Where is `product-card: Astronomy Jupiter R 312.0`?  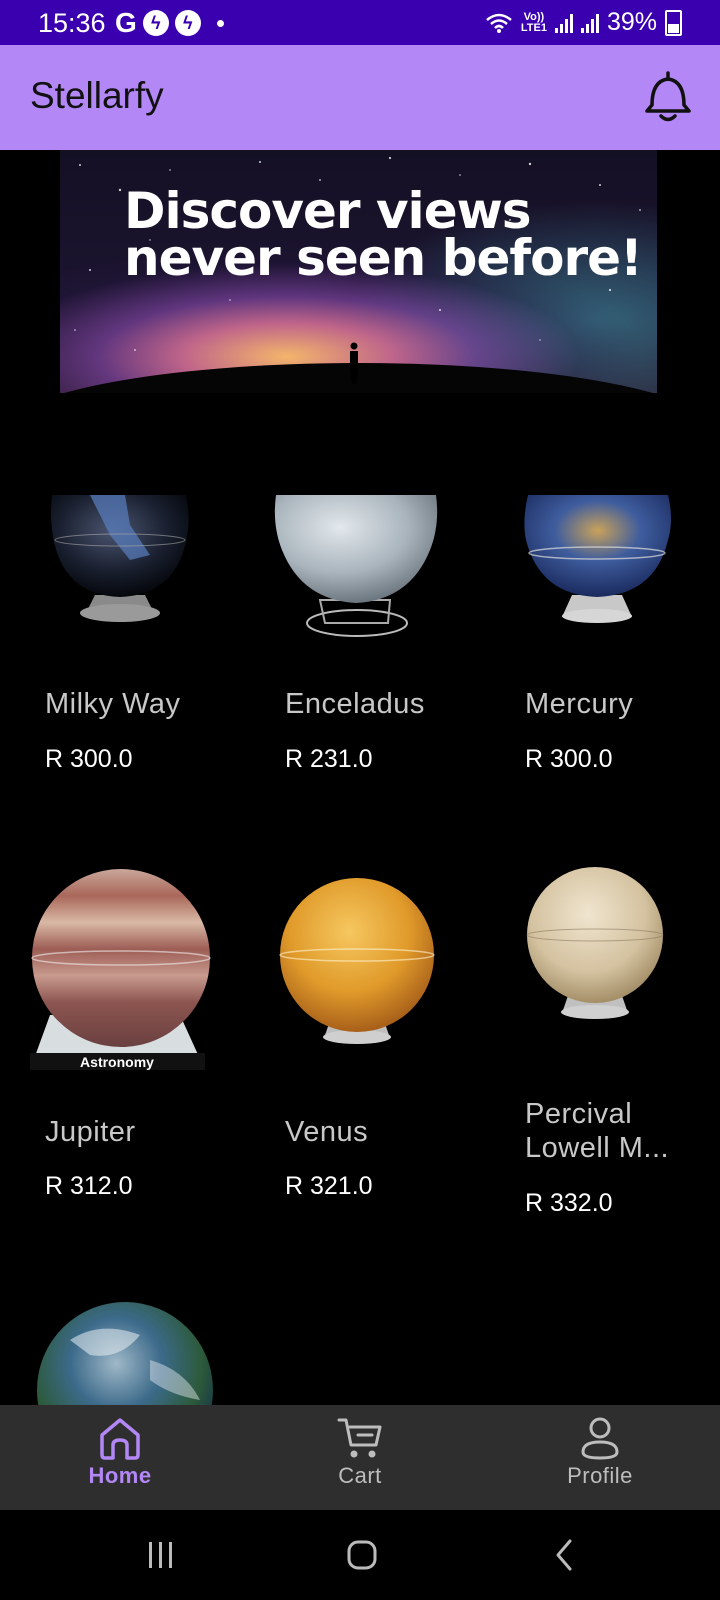
product-card: Astronomy Jupiter R 312.0 is located at coordinates (115, 1045).